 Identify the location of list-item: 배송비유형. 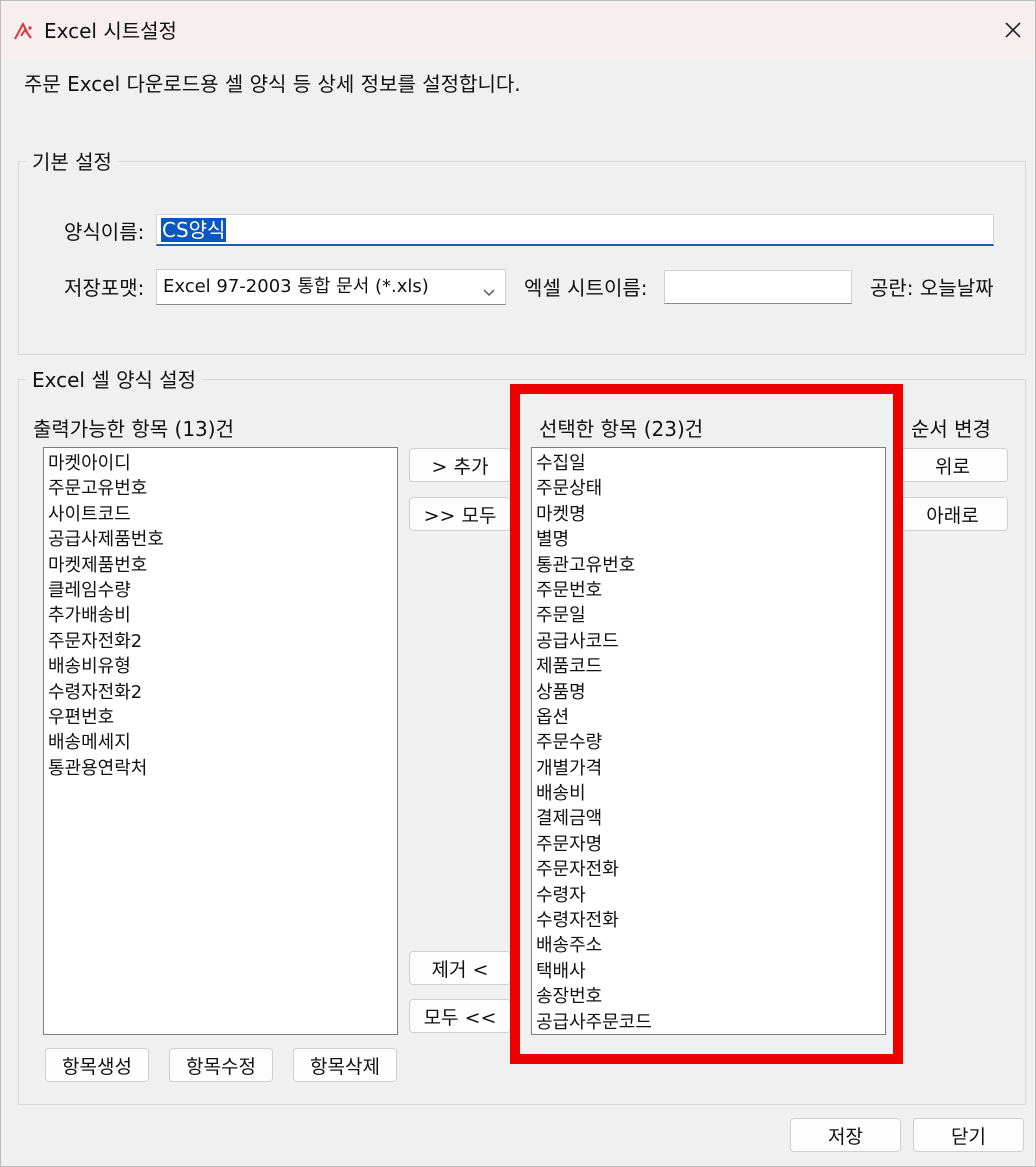
(220, 666).